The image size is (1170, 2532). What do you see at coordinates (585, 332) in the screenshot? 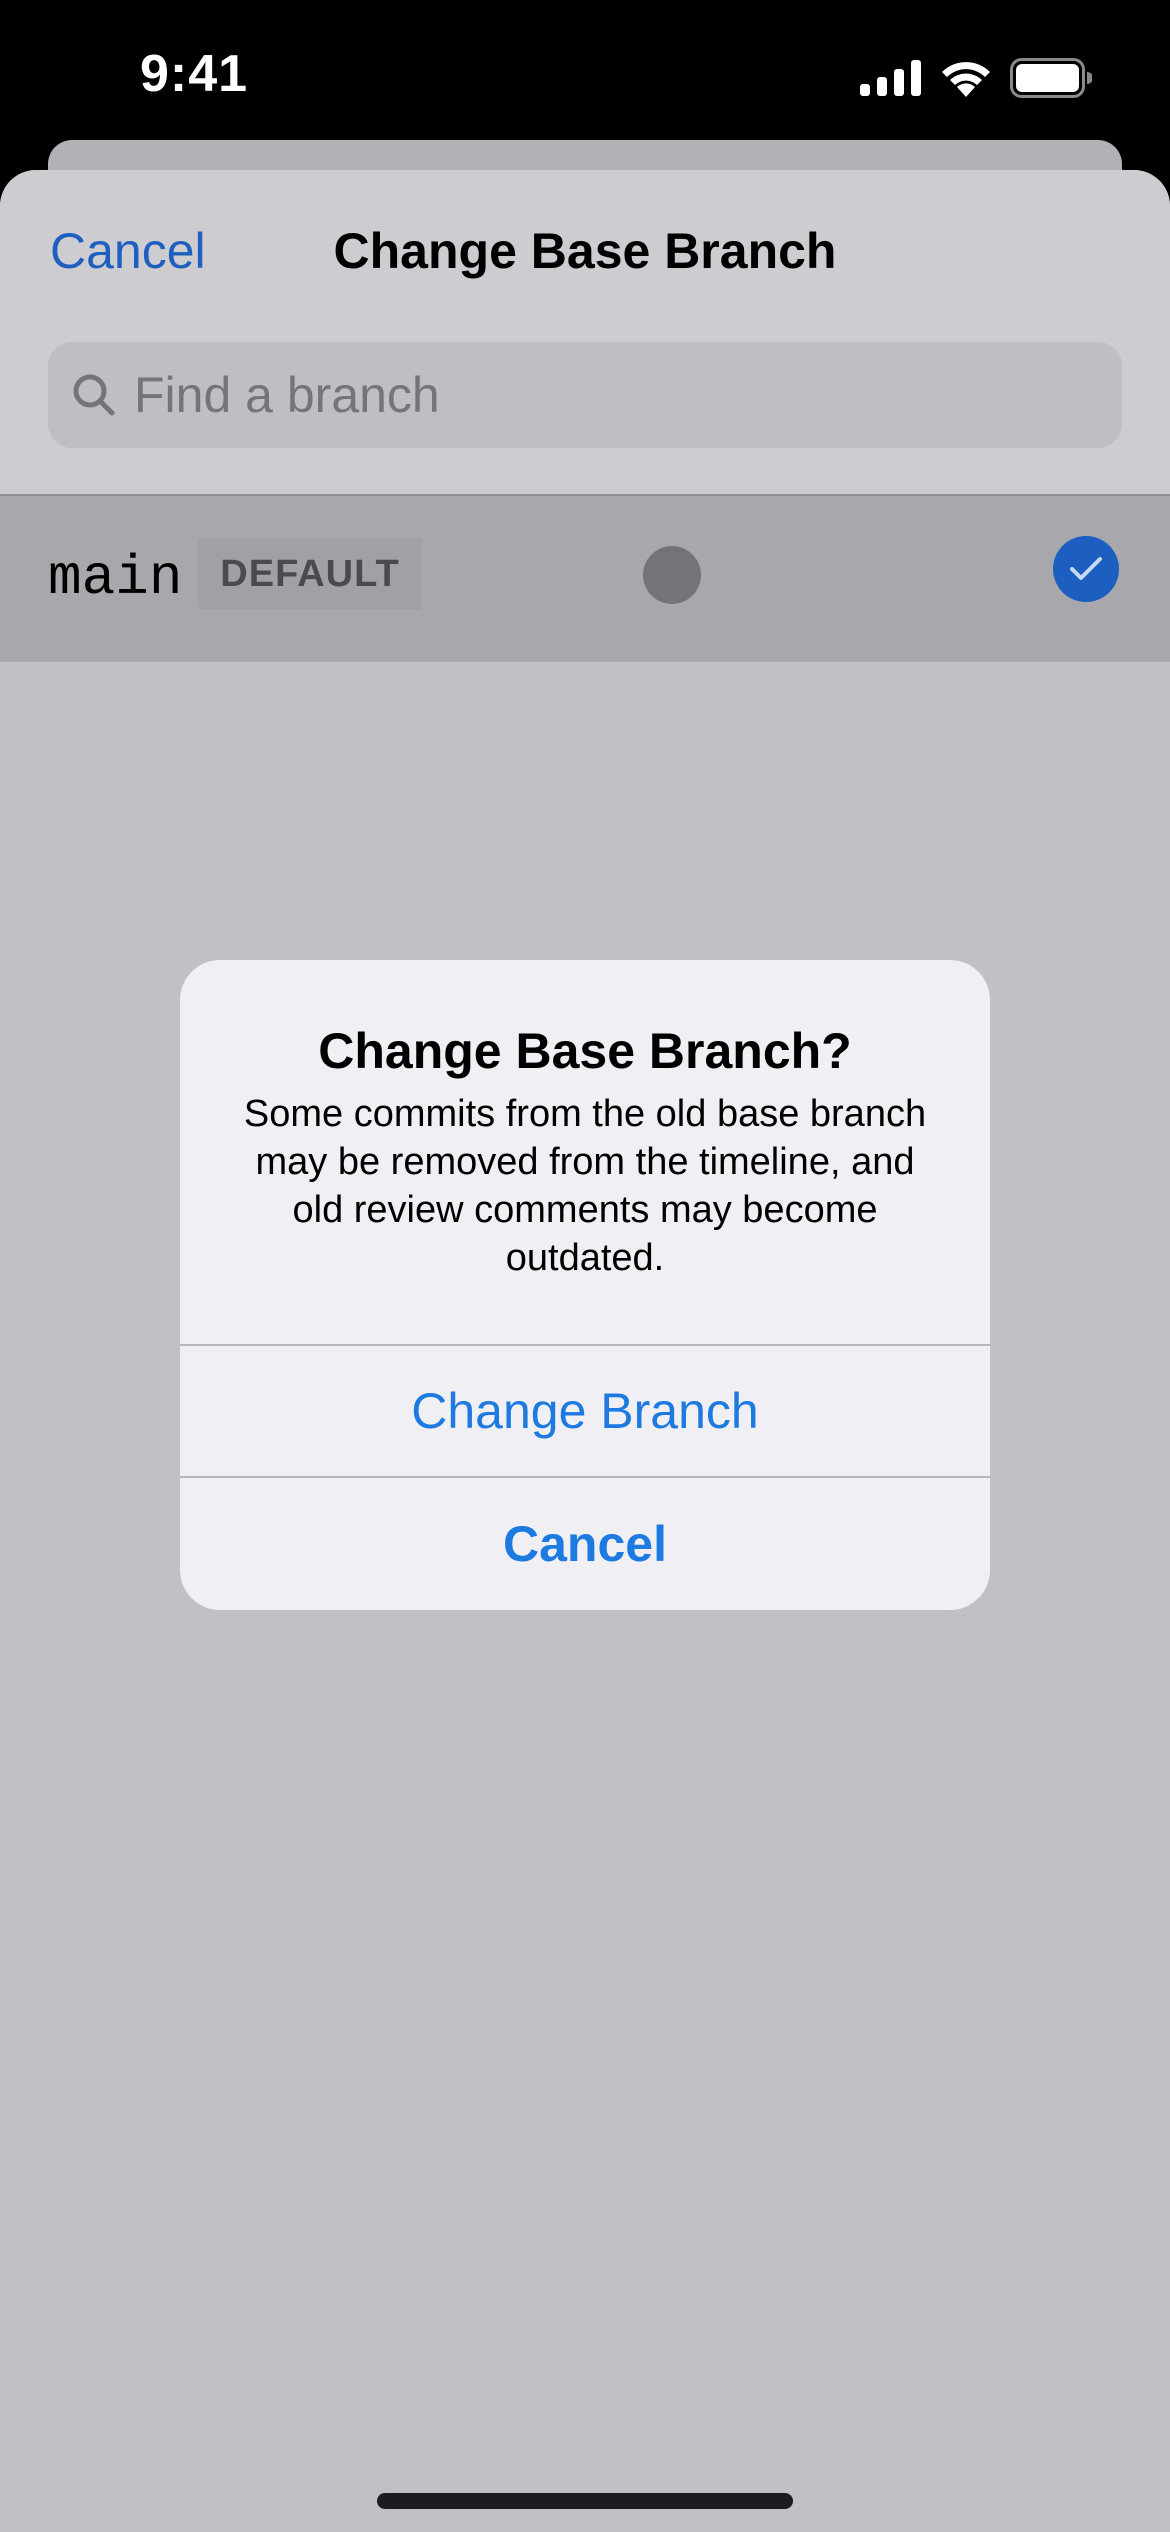
I see `sheet-header: Cancel Change Base Branch` at bounding box center [585, 332].